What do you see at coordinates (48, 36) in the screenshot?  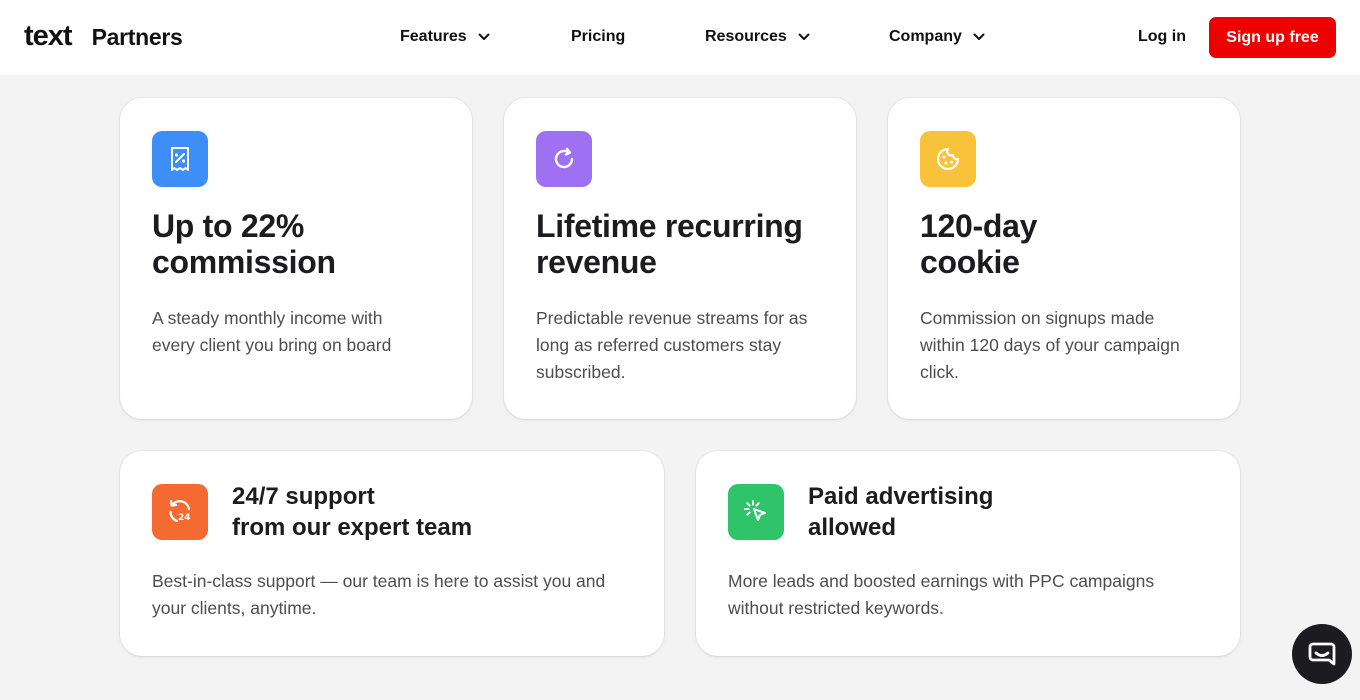 I see `logo-text: text` at bounding box center [48, 36].